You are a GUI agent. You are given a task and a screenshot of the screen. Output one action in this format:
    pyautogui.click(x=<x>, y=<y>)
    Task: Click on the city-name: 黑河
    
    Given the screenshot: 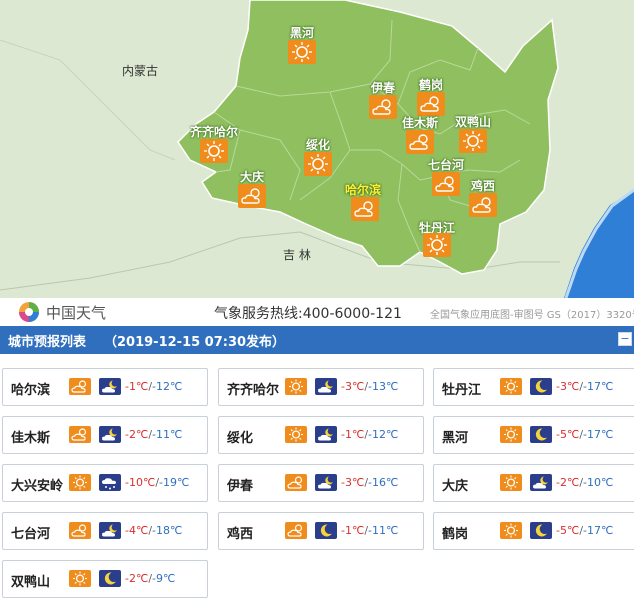 What is the action you would take?
    pyautogui.click(x=455, y=438)
    